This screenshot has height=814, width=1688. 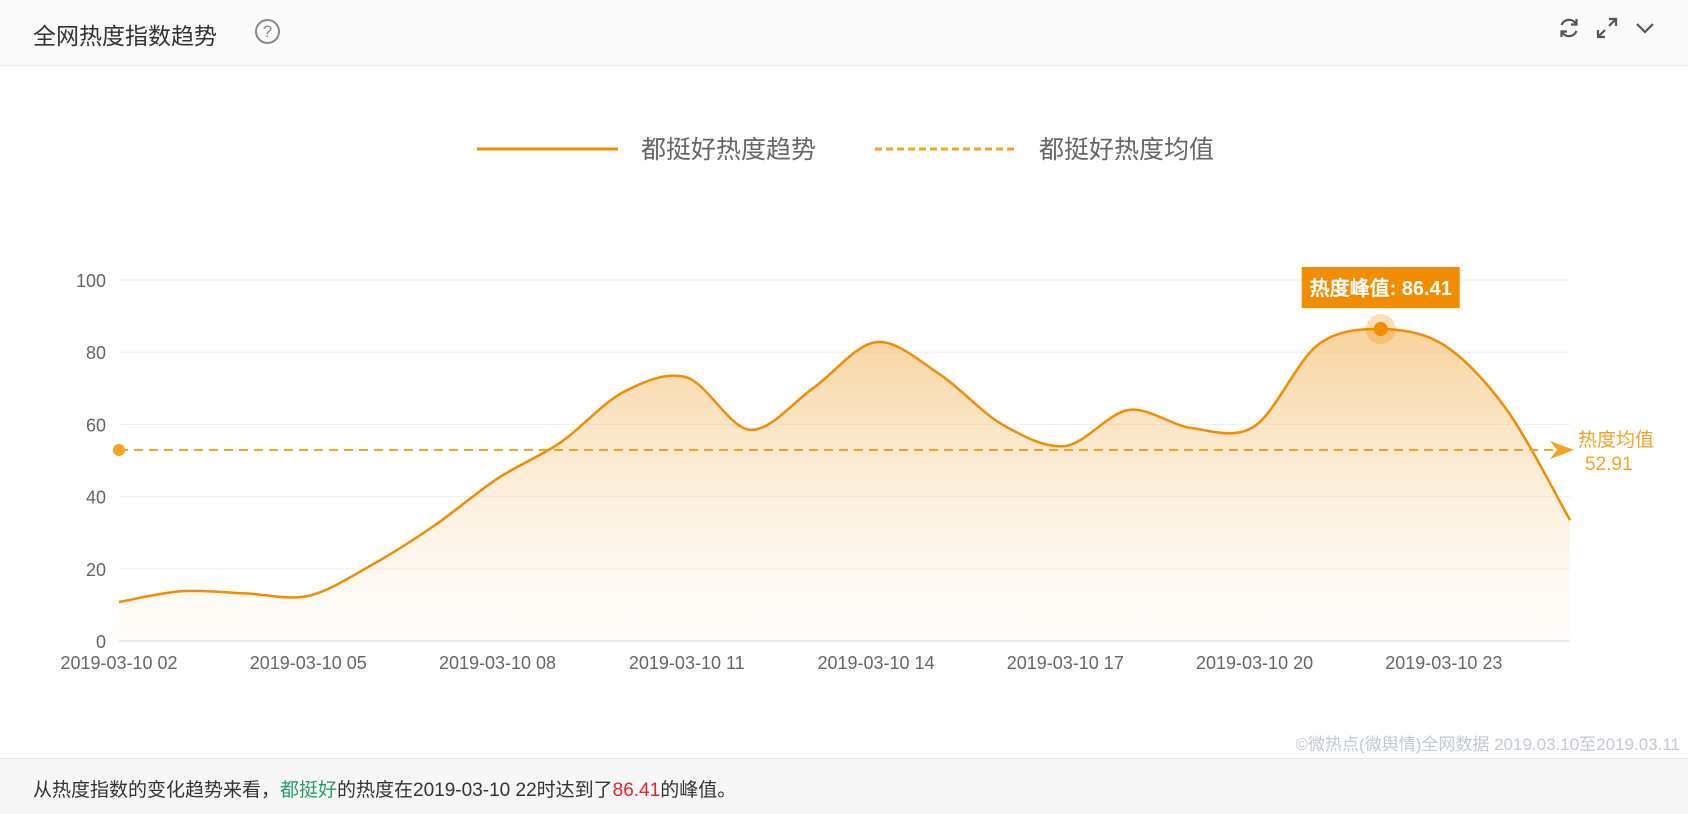 What do you see at coordinates (125, 36) in the screenshot?
I see `panel-title: 全网热度指数趋势` at bounding box center [125, 36].